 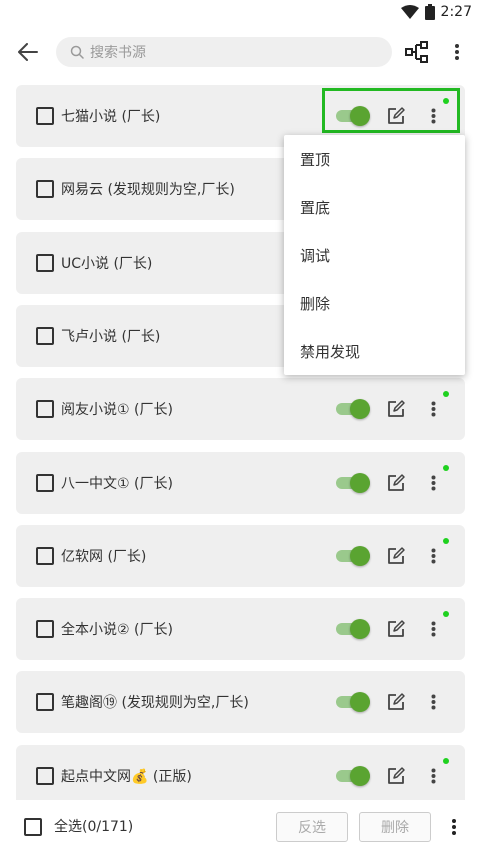 I want to click on menu-item: 禁用发现, so click(x=374, y=351).